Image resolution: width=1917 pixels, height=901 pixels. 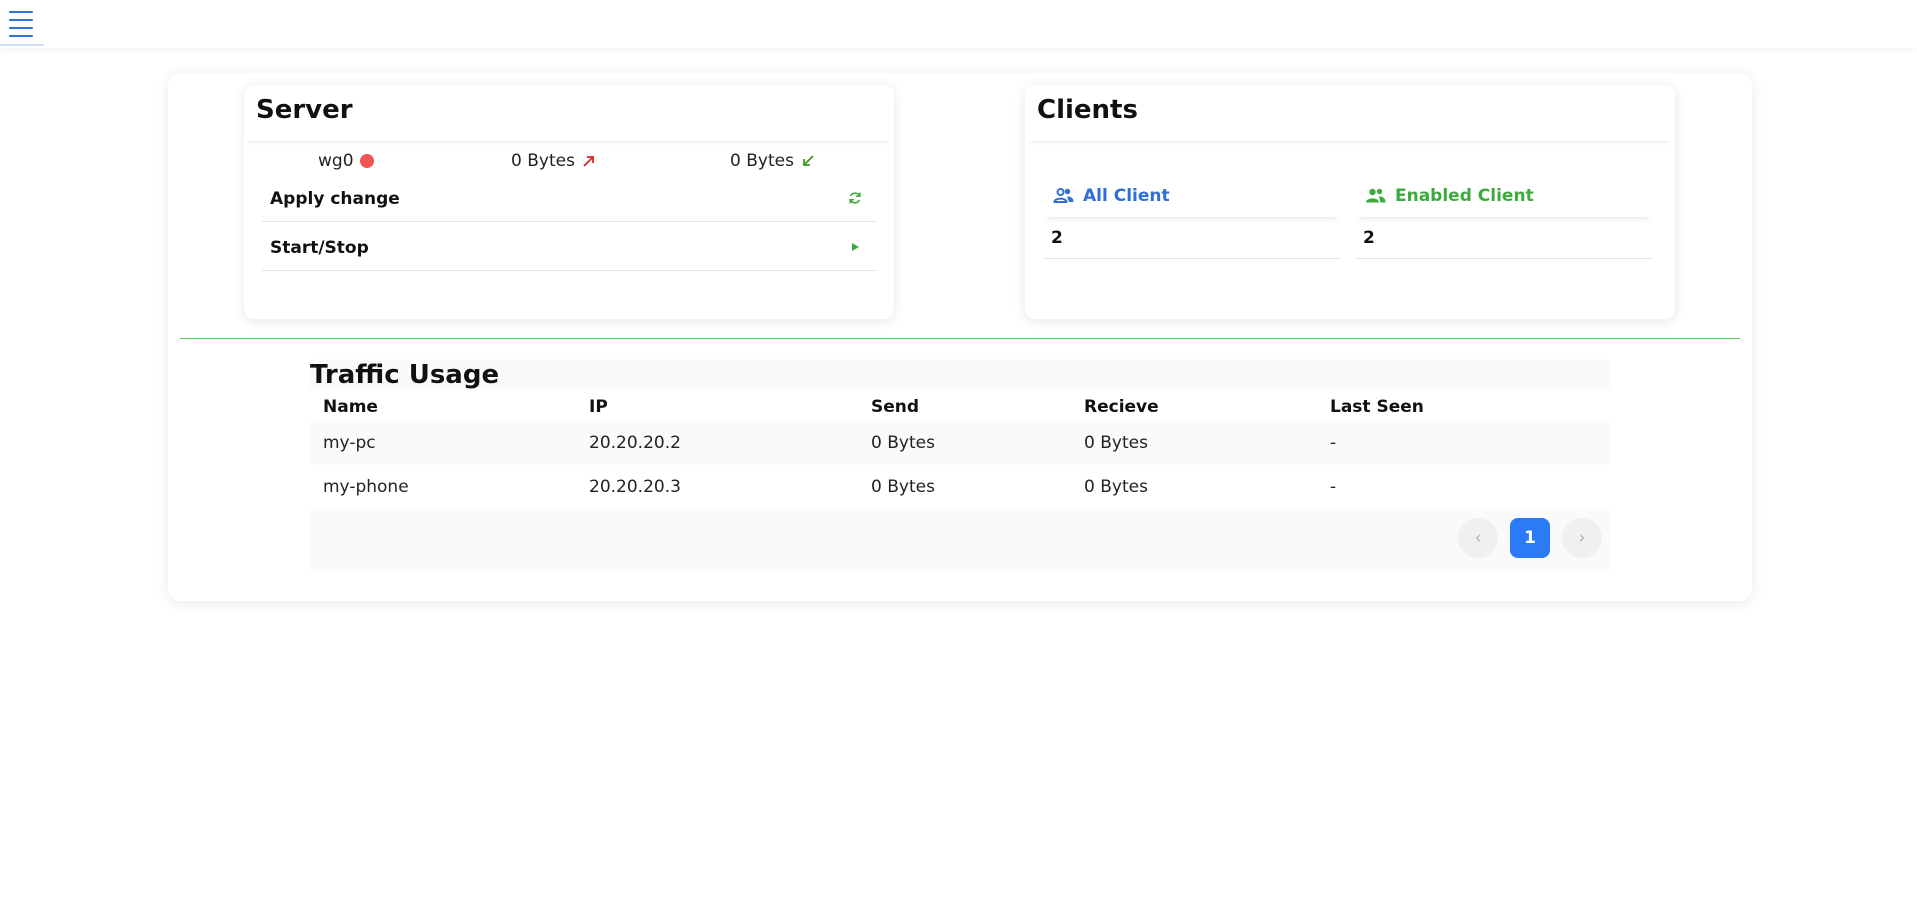 I want to click on server-sent: 0 Bytes, so click(x=554, y=161).